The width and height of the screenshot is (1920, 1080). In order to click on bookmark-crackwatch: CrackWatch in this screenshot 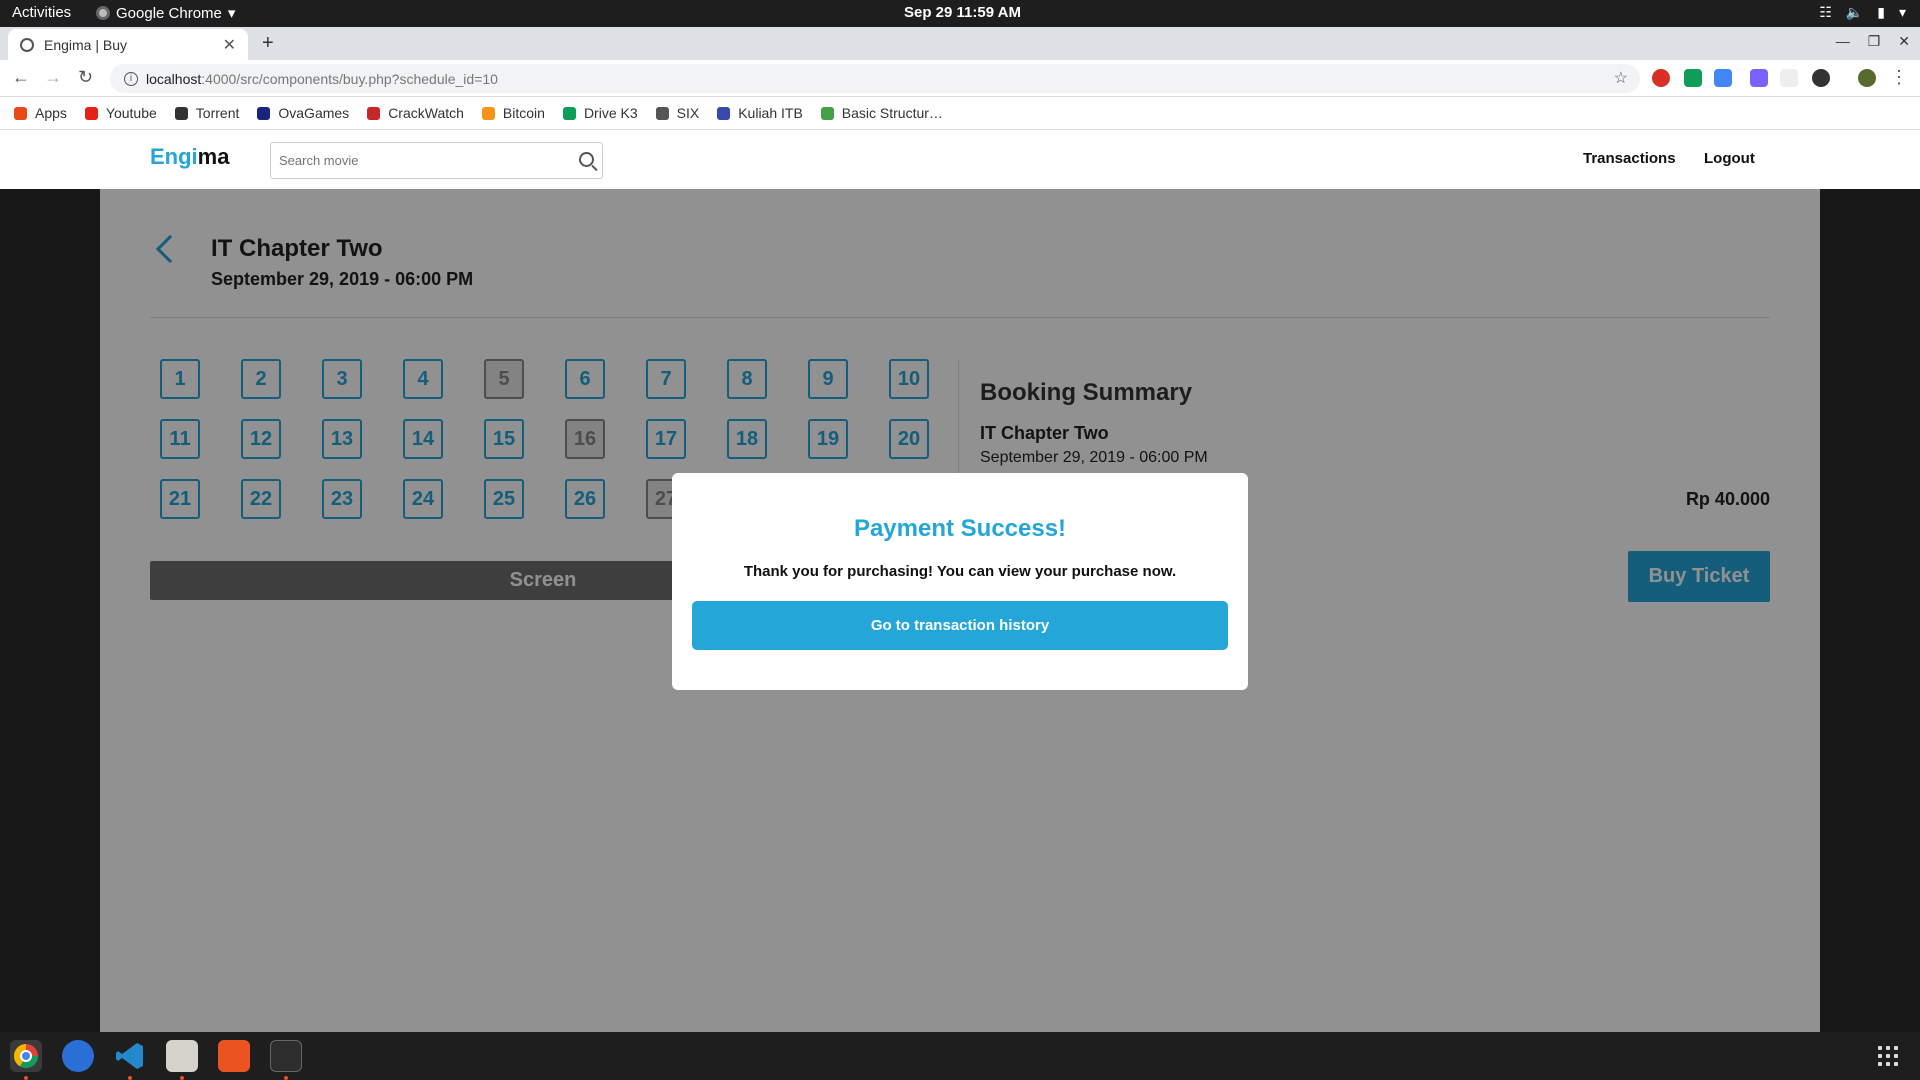, I will do `click(415, 113)`.